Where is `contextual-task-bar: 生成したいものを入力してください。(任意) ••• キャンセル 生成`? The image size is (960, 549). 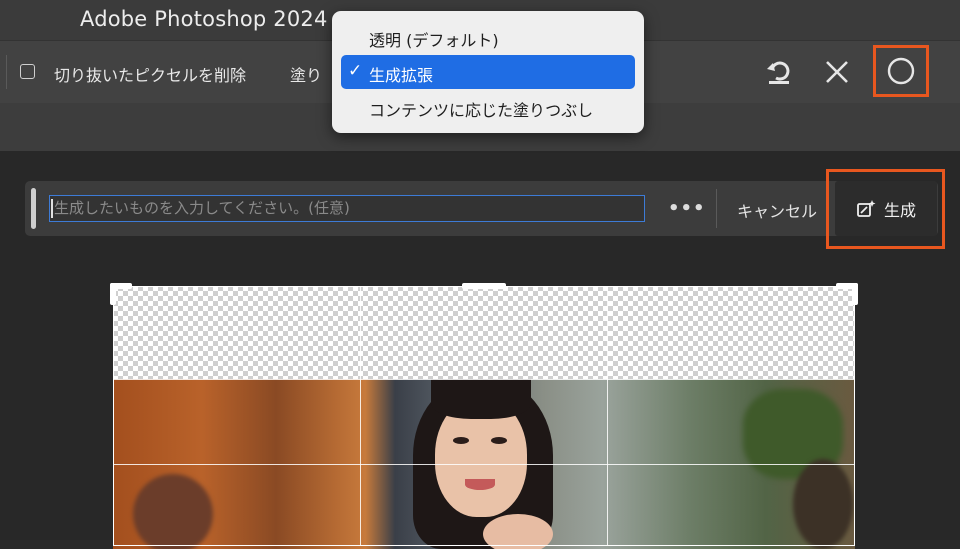
contextual-task-bar: 生成したいものを入力してください。(任意) ••• キャンセル 生成 is located at coordinates (485, 209).